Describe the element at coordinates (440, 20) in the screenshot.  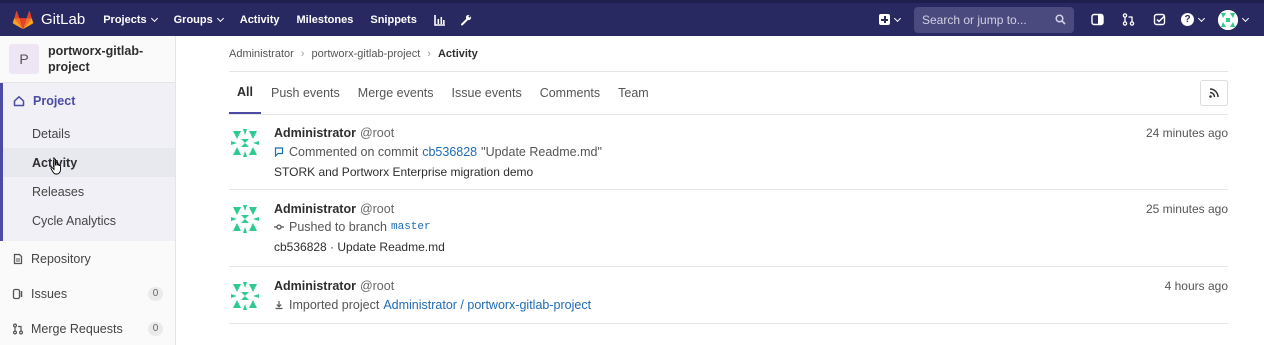
I see `chart-icon` at that location.